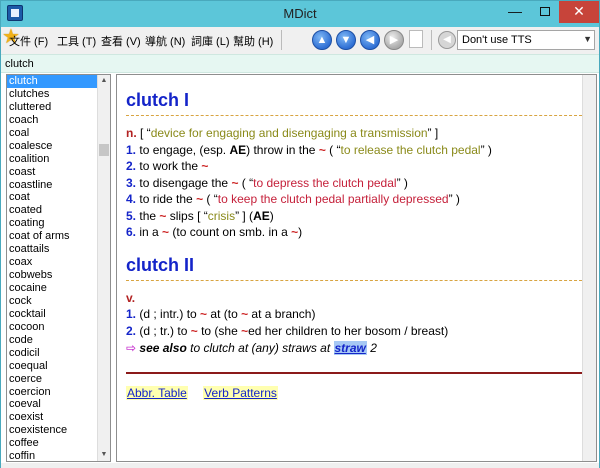  Describe the element at coordinates (58, 417) in the screenshot. I see `word-list-item: coexist` at that location.